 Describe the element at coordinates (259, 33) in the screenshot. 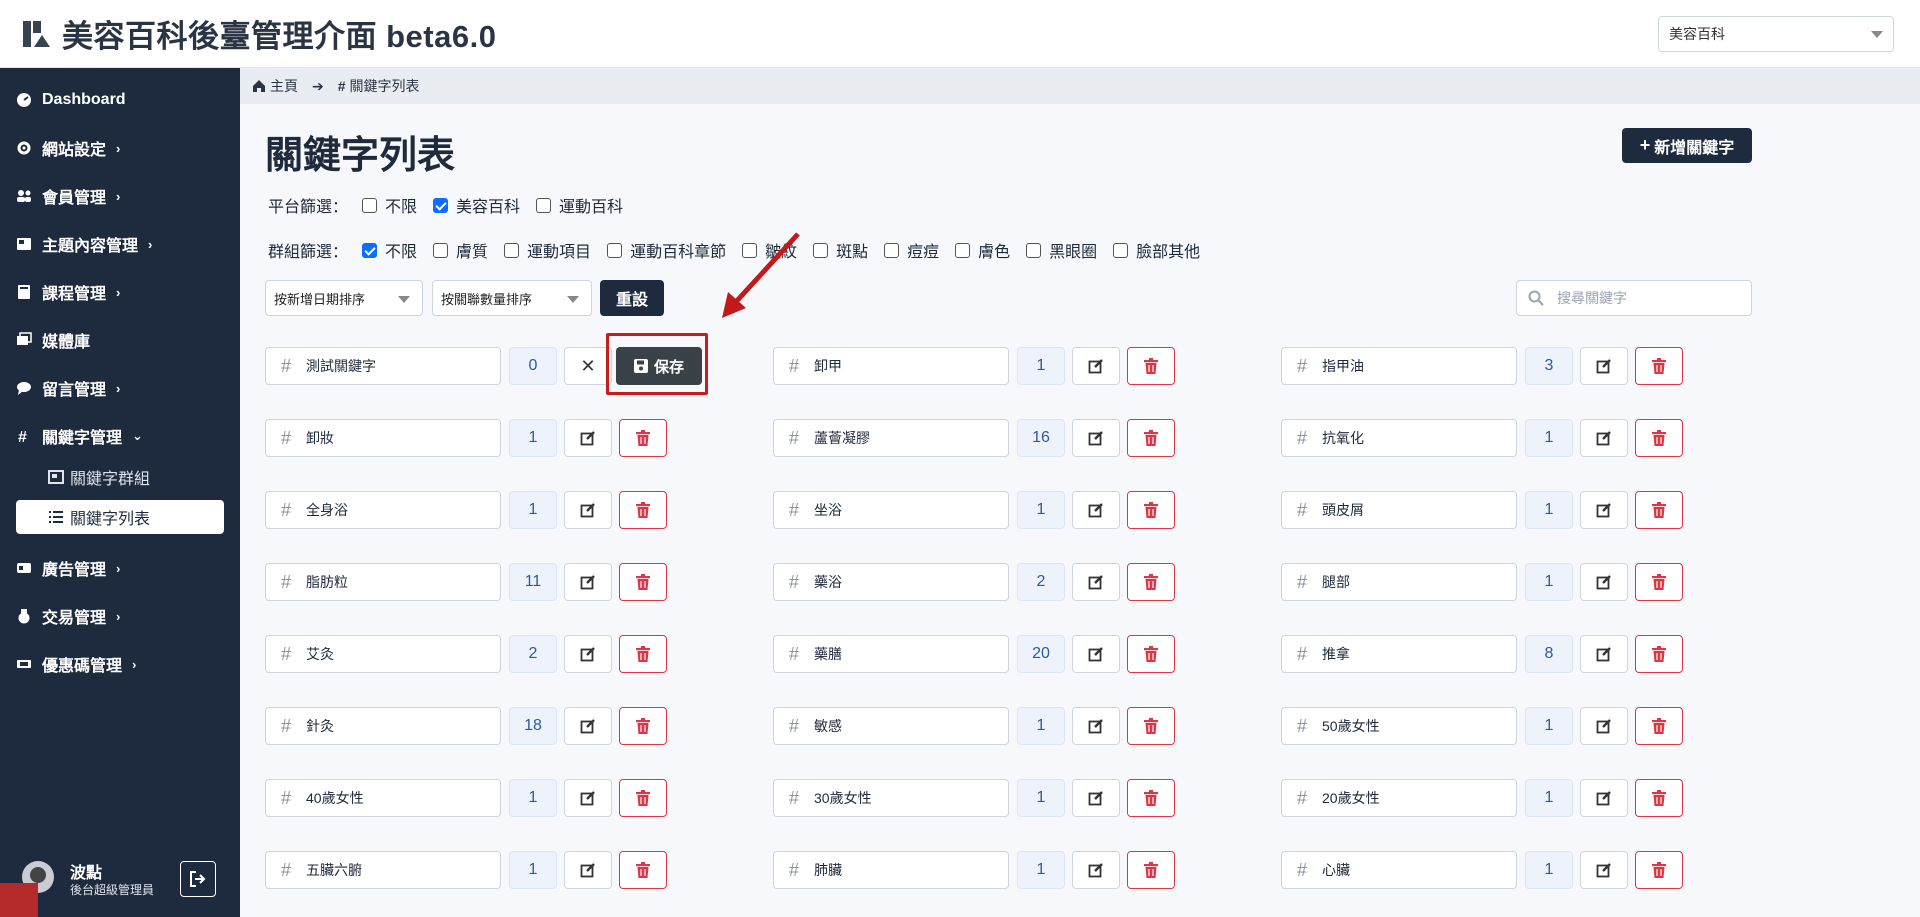

I see `brand: 美容百科後臺管理介面 beta6.0` at that location.